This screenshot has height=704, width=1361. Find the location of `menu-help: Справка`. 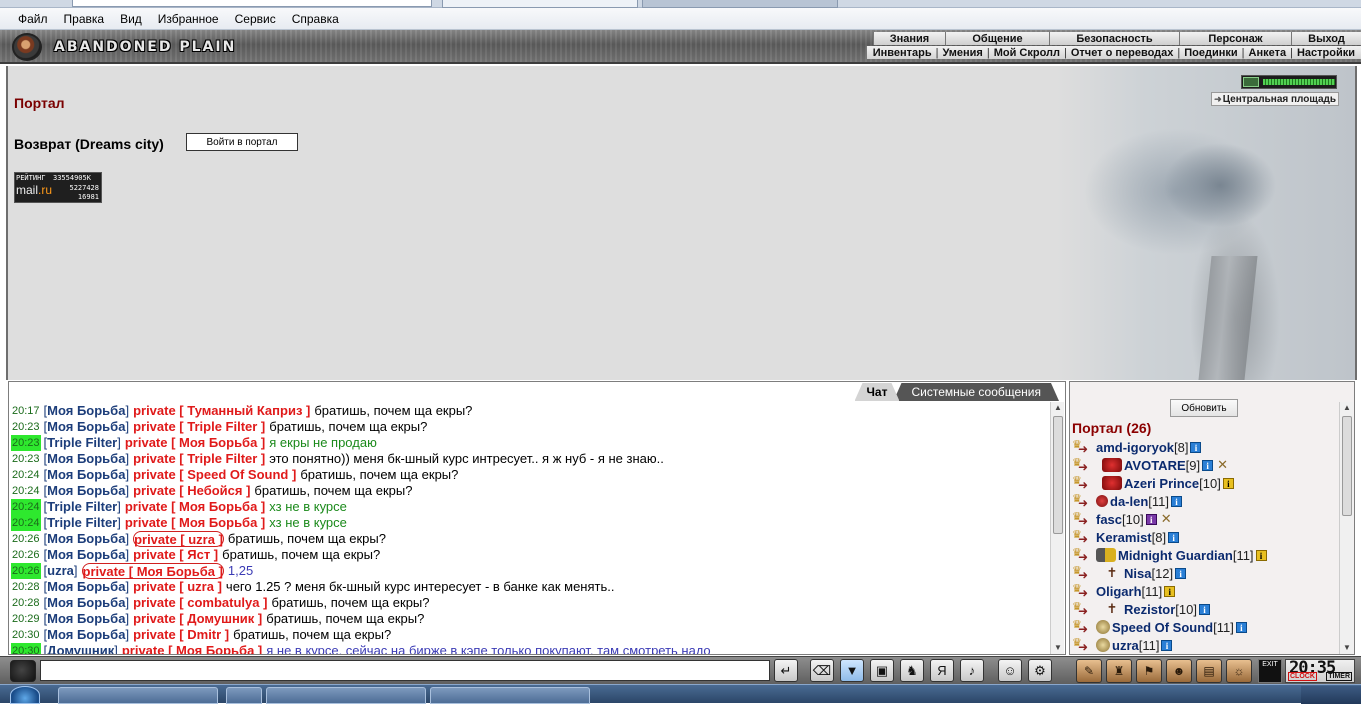

menu-help: Справка is located at coordinates (315, 19).